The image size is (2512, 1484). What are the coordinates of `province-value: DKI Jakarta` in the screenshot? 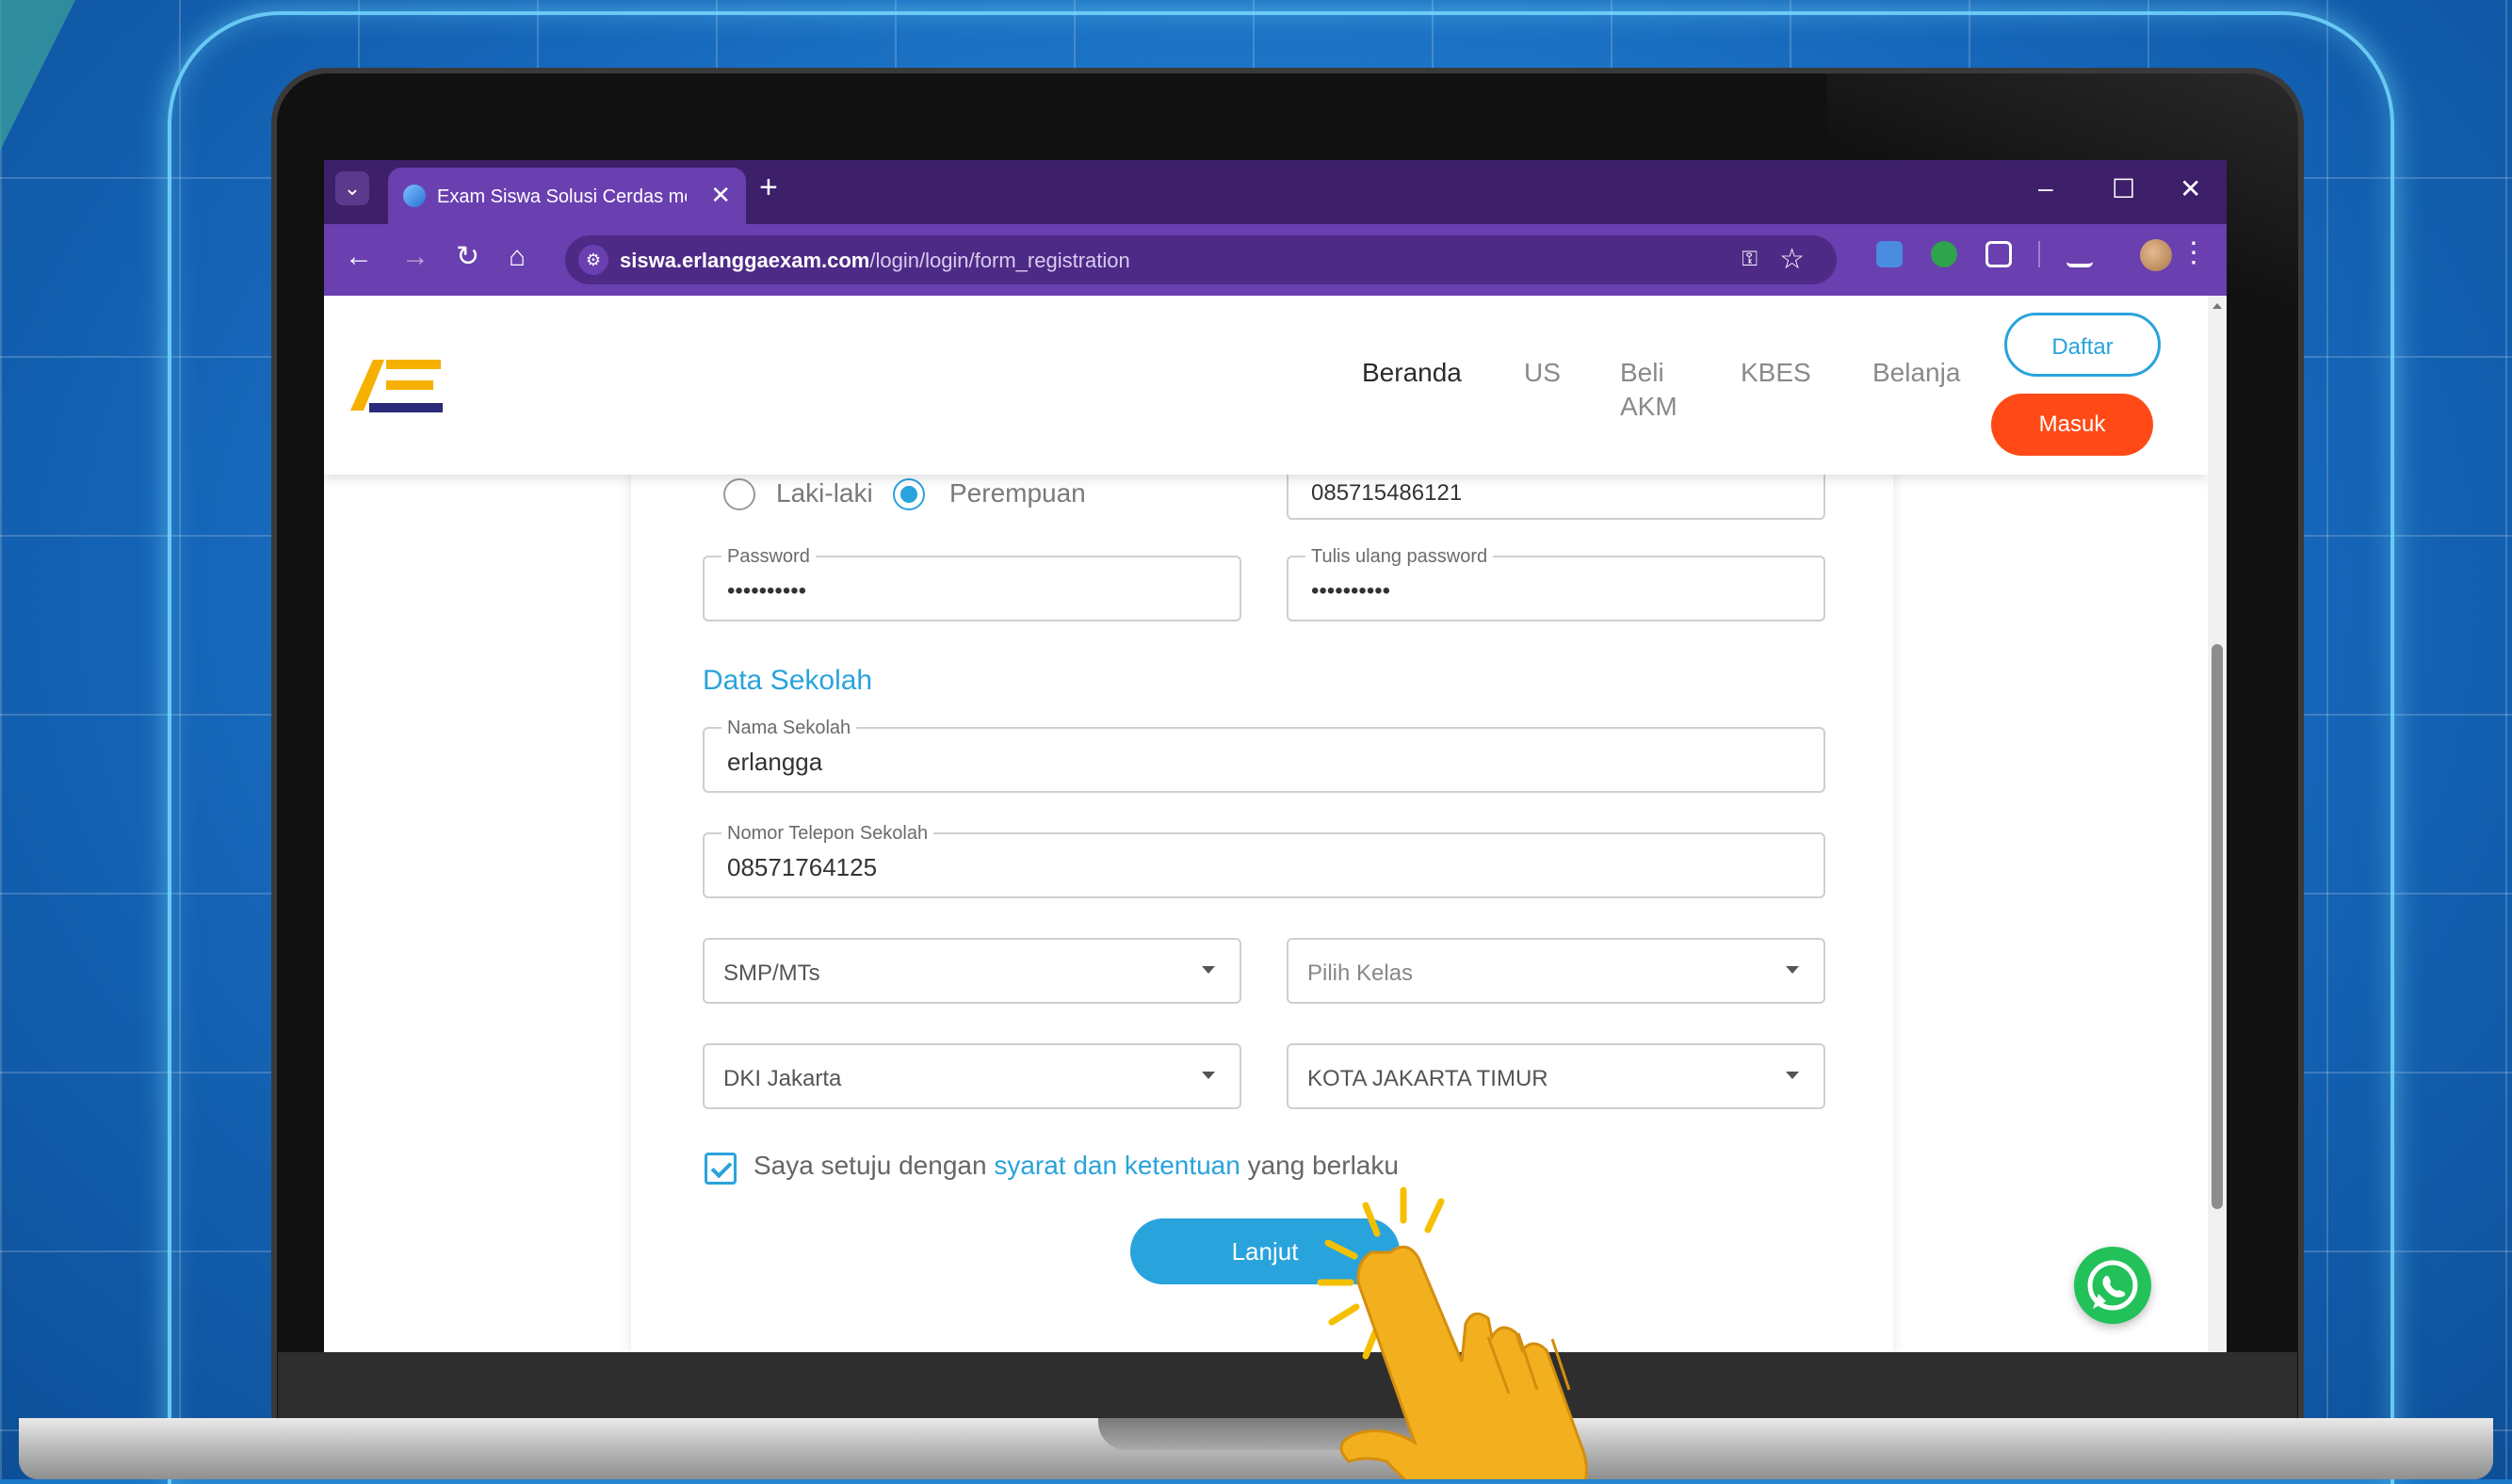 It's located at (783, 1079).